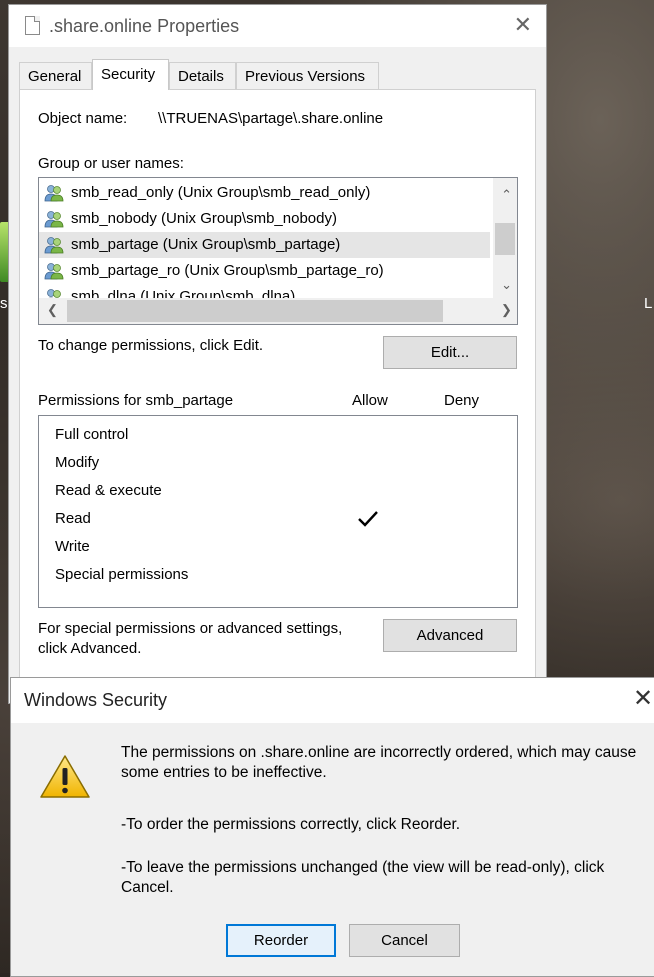 This screenshot has width=654, height=977. What do you see at coordinates (72, 546) in the screenshot?
I see `permission-write: Write` at bounding box center [72, 546].